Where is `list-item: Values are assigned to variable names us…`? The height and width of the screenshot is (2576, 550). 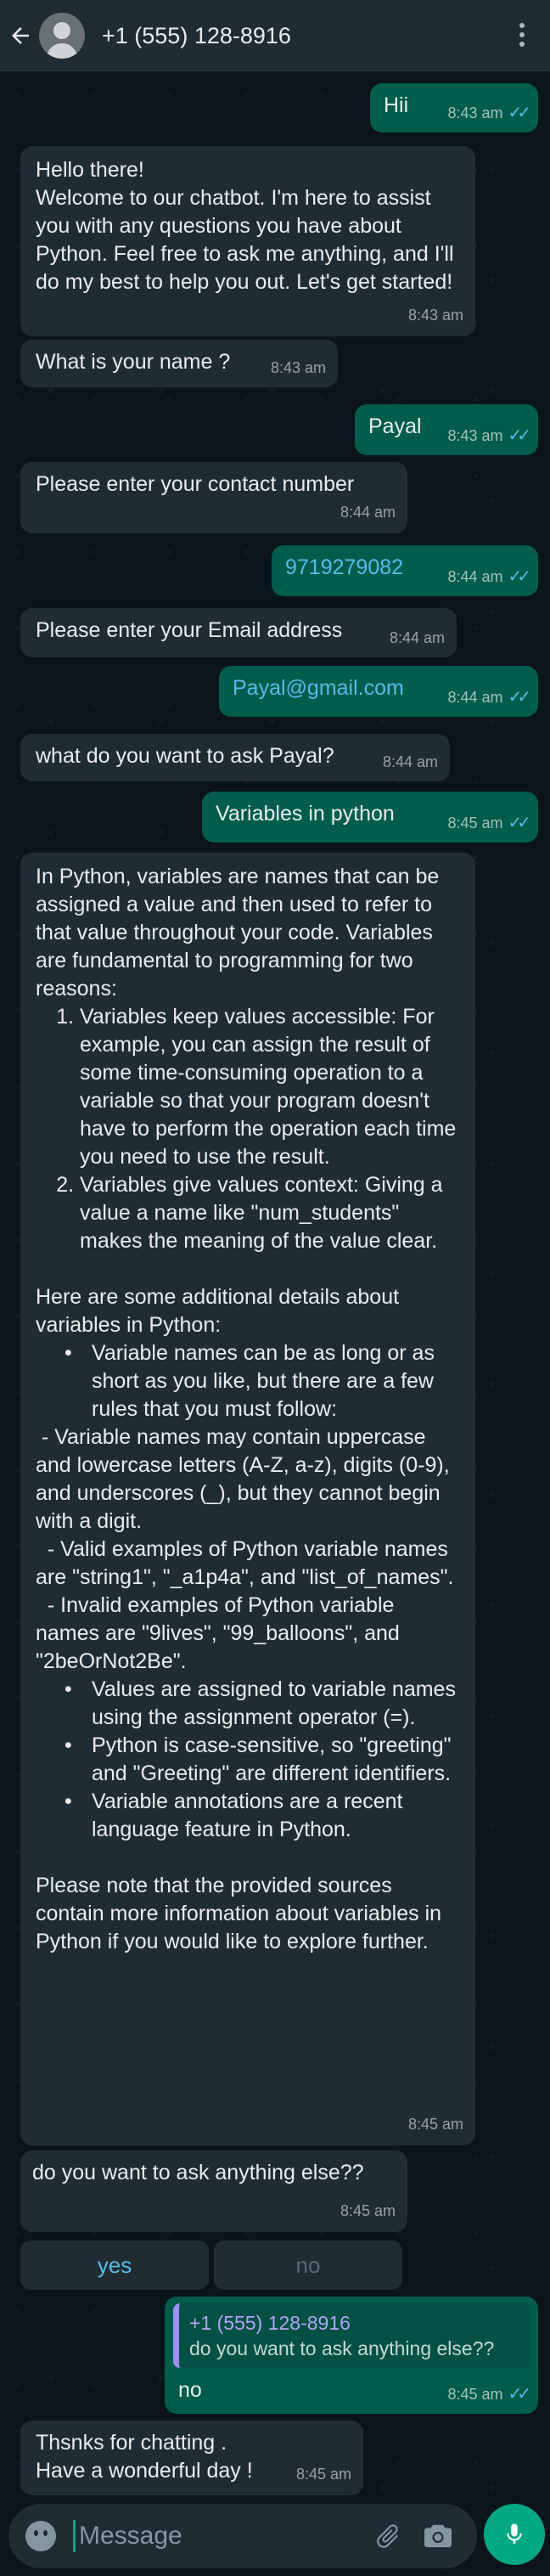
list-item: Values are assigned to variable names us… is located at coordinates (263, 1704).